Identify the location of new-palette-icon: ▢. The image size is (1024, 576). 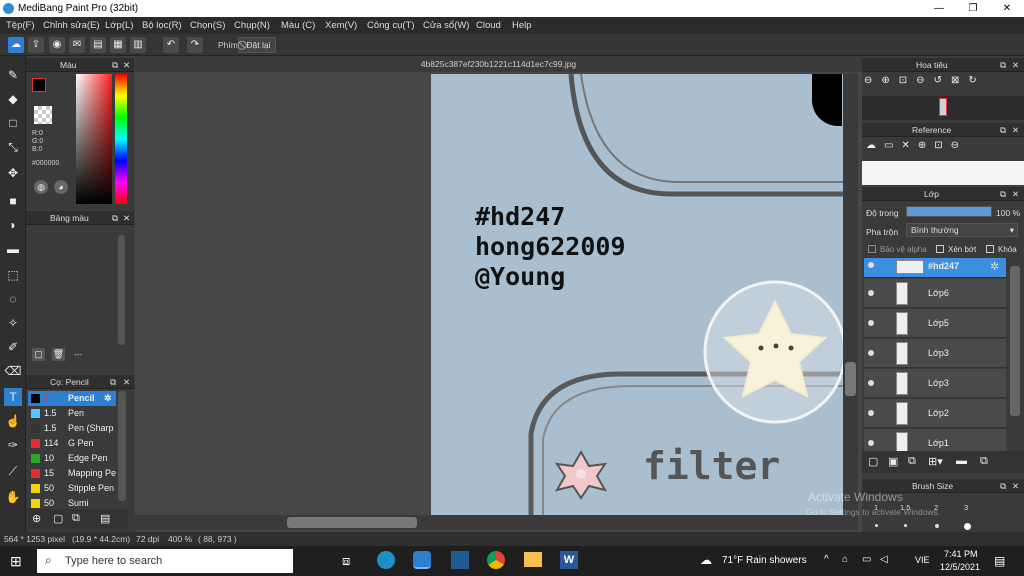
(38, 354).